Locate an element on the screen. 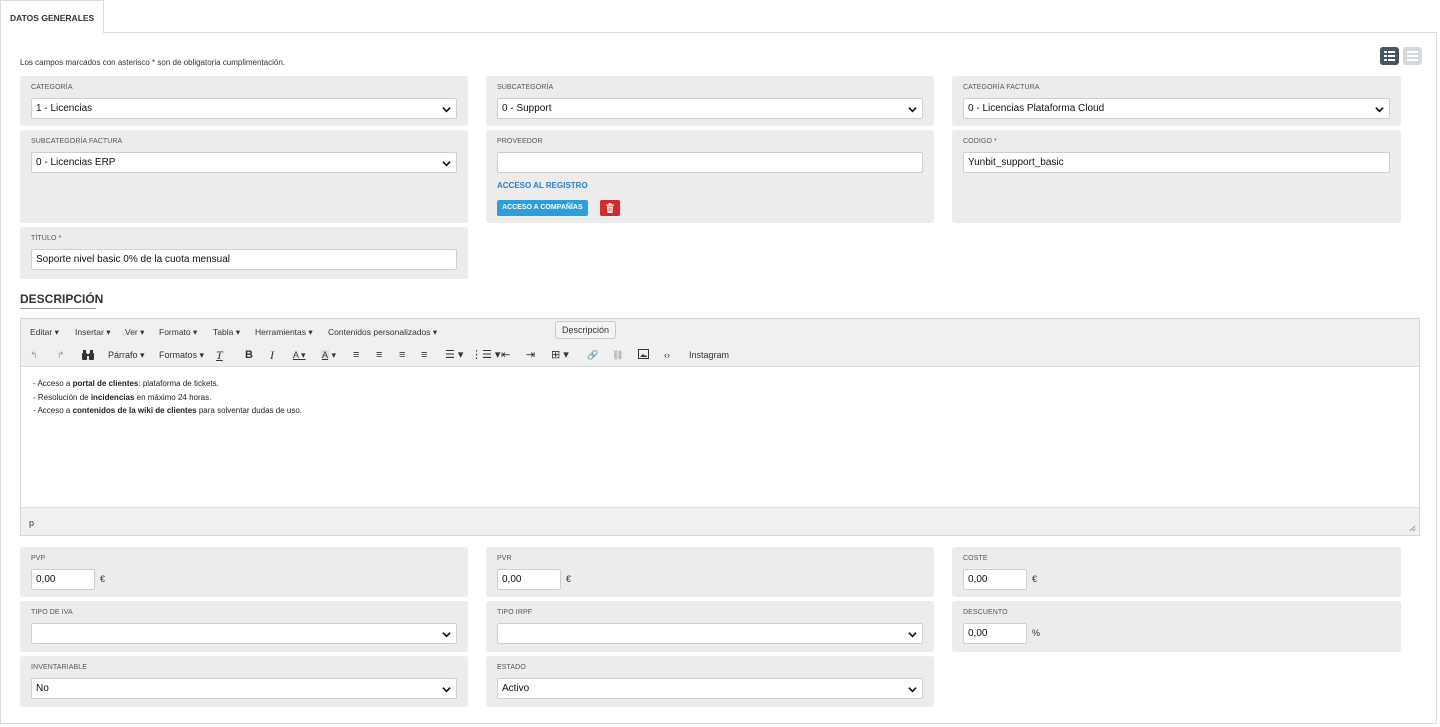 The width and height of the screenshot is (1440, 727). paragraph-dropdown: Párrafo ▾ is located at coordinates (126, 355).